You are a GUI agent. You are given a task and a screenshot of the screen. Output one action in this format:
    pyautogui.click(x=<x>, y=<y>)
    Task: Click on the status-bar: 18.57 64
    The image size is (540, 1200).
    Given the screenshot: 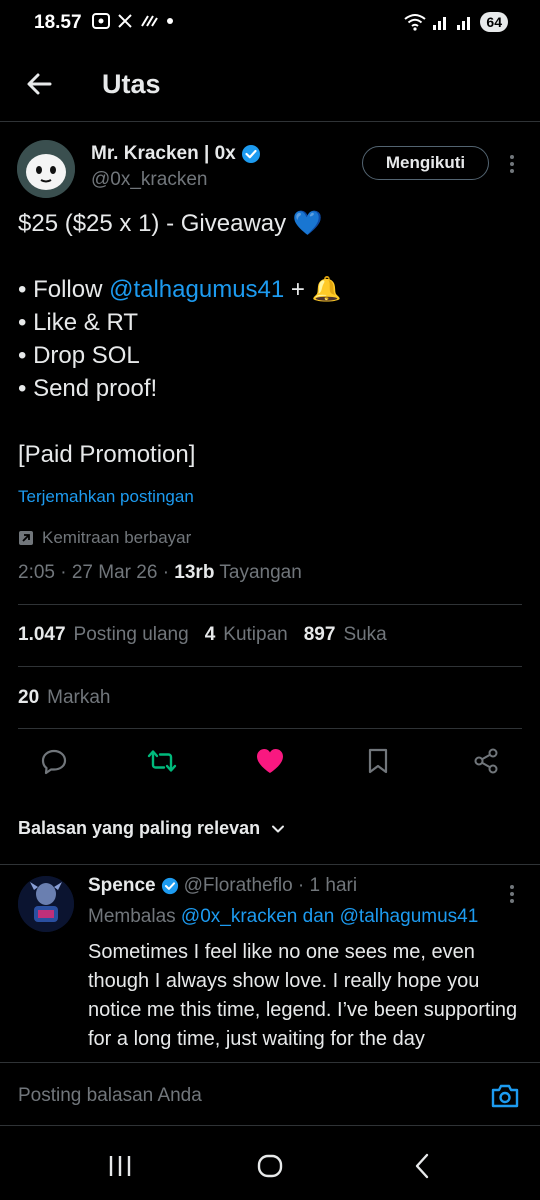 What is the action you would take?
    pyautogui.click(x=270, y=24)
    